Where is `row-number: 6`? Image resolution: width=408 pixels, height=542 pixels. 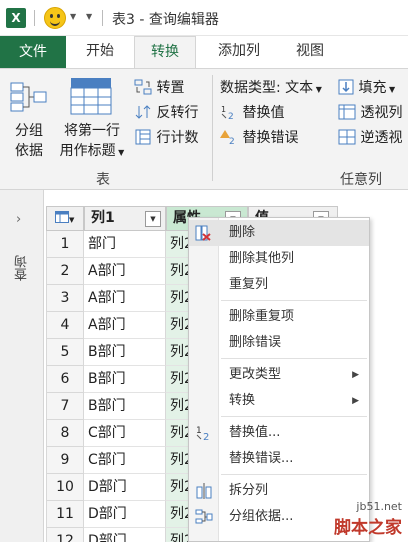
row-number: 6 is located at coordinates (65, 379).